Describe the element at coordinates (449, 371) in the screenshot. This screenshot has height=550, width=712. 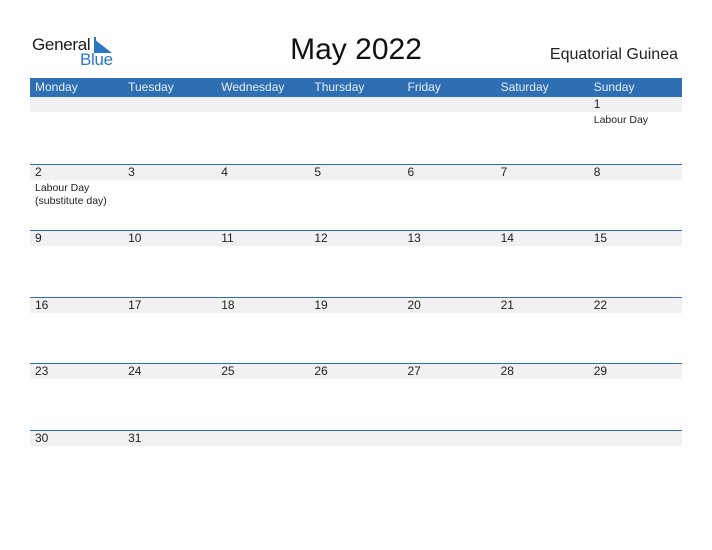
I see `day-cell: 27` at that location.